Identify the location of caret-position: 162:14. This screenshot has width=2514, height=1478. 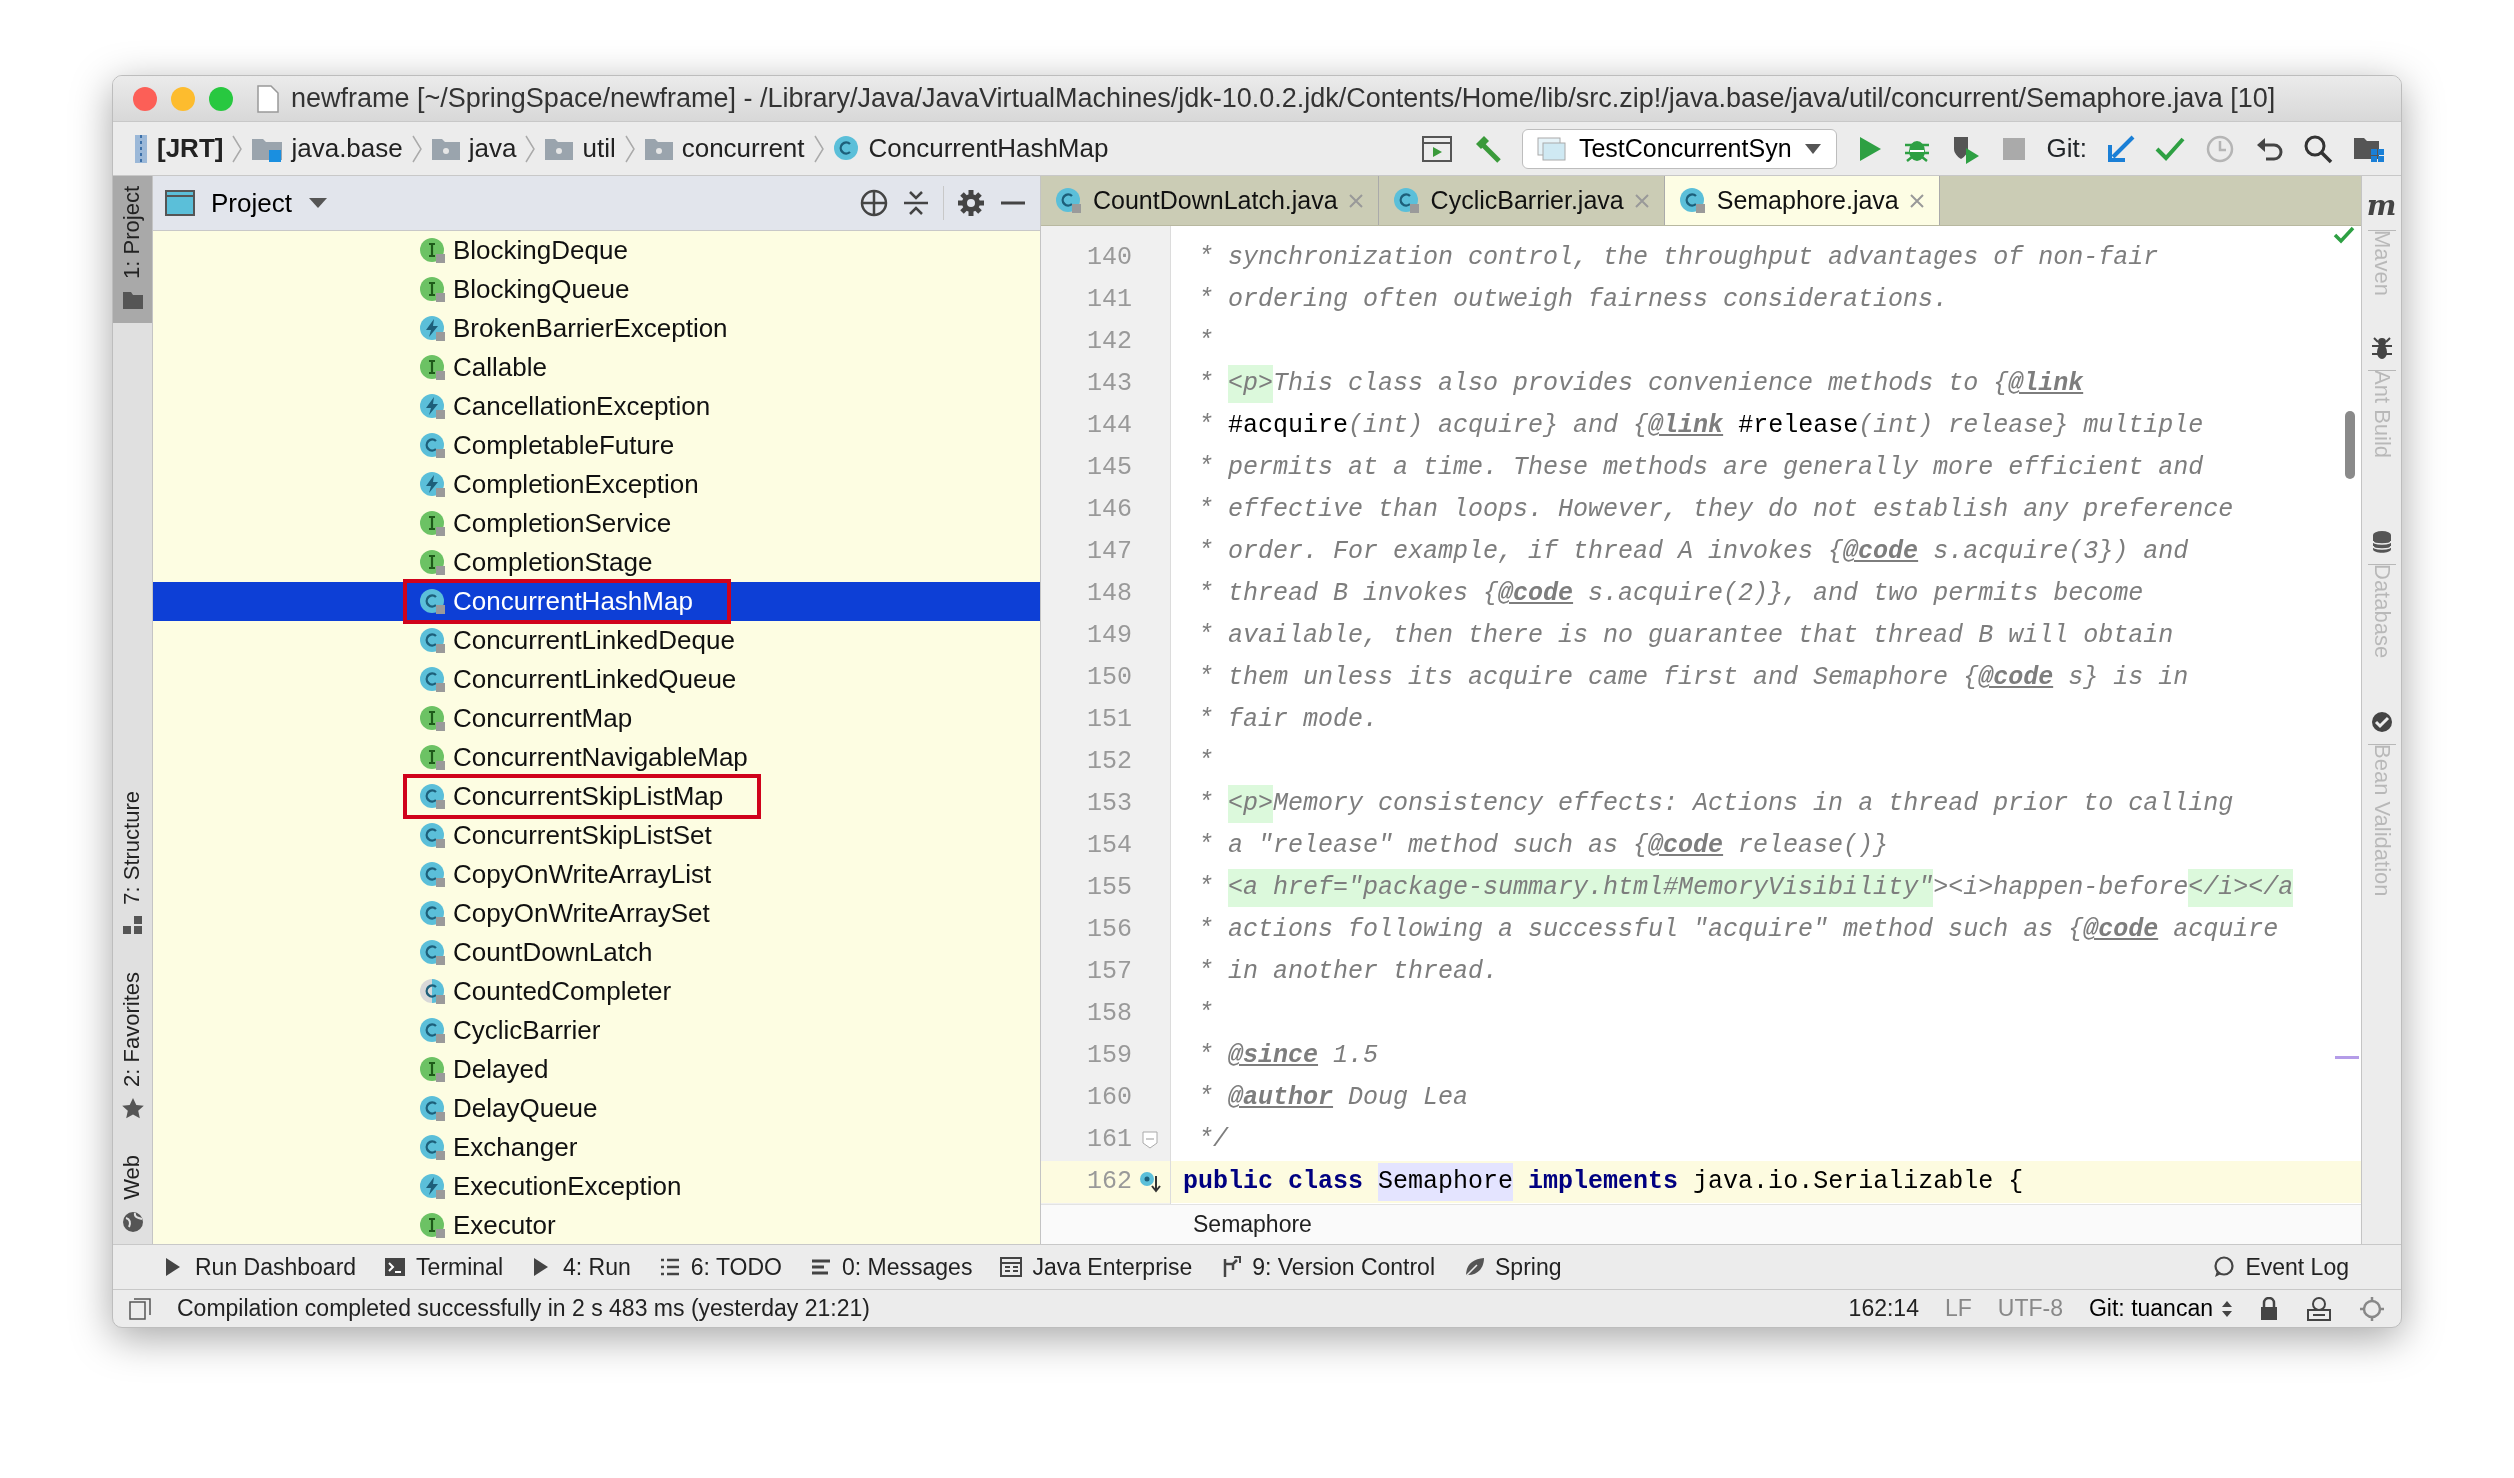
(1883, 1308).